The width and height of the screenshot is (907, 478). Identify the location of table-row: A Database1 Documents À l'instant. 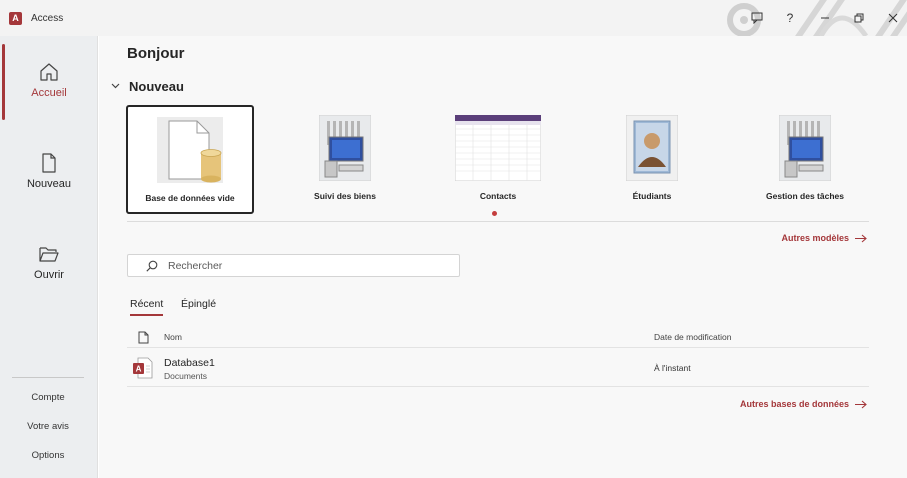
(498, 368).